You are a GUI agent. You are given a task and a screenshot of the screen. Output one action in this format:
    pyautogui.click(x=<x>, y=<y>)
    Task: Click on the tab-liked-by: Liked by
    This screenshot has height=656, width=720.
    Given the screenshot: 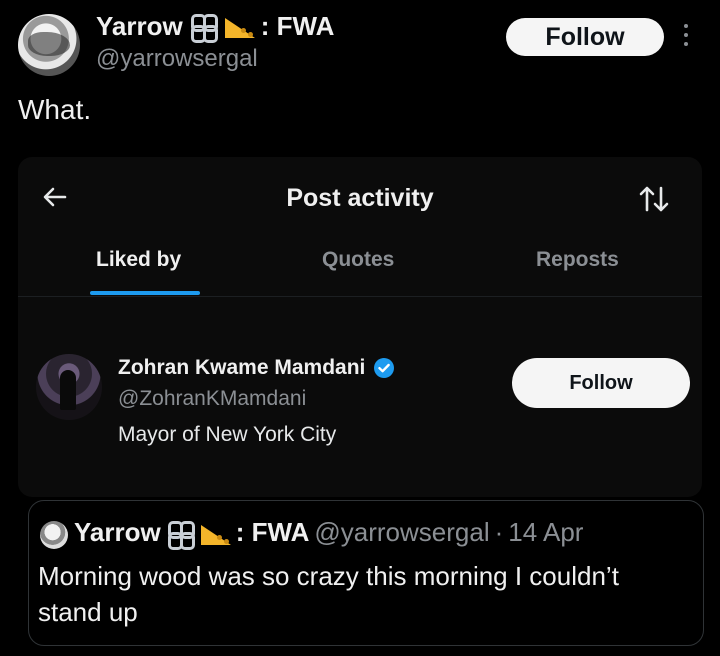 What is the action you would take?
    pyautogui.click(x=138, y=260)
    